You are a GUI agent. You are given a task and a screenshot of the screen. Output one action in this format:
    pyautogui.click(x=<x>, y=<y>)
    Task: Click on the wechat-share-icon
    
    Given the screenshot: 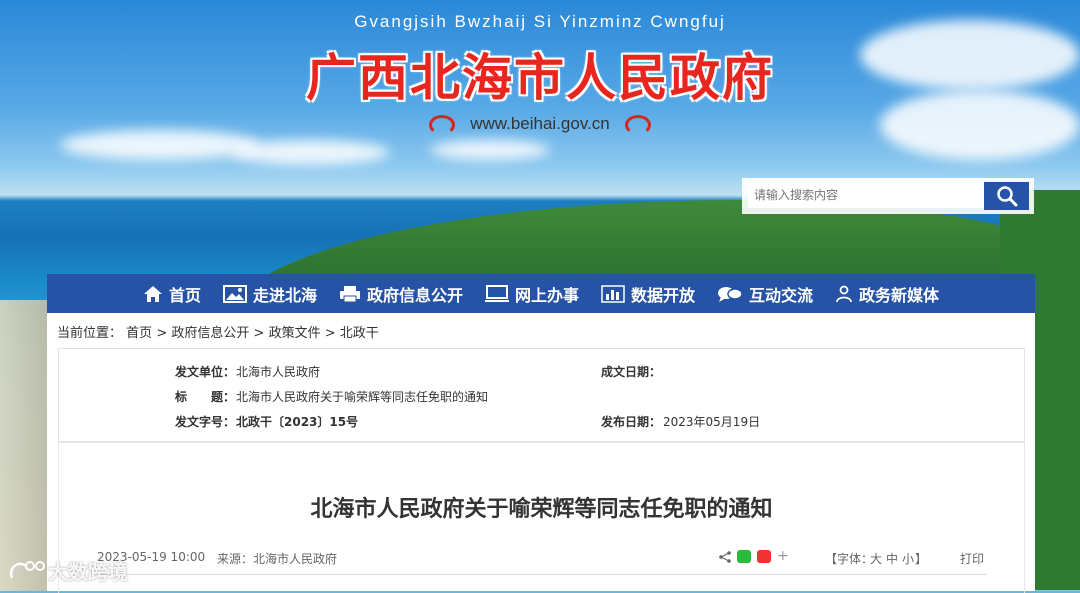 What is the action you would take?
    pyautogui.click(x=744, y=556)
    